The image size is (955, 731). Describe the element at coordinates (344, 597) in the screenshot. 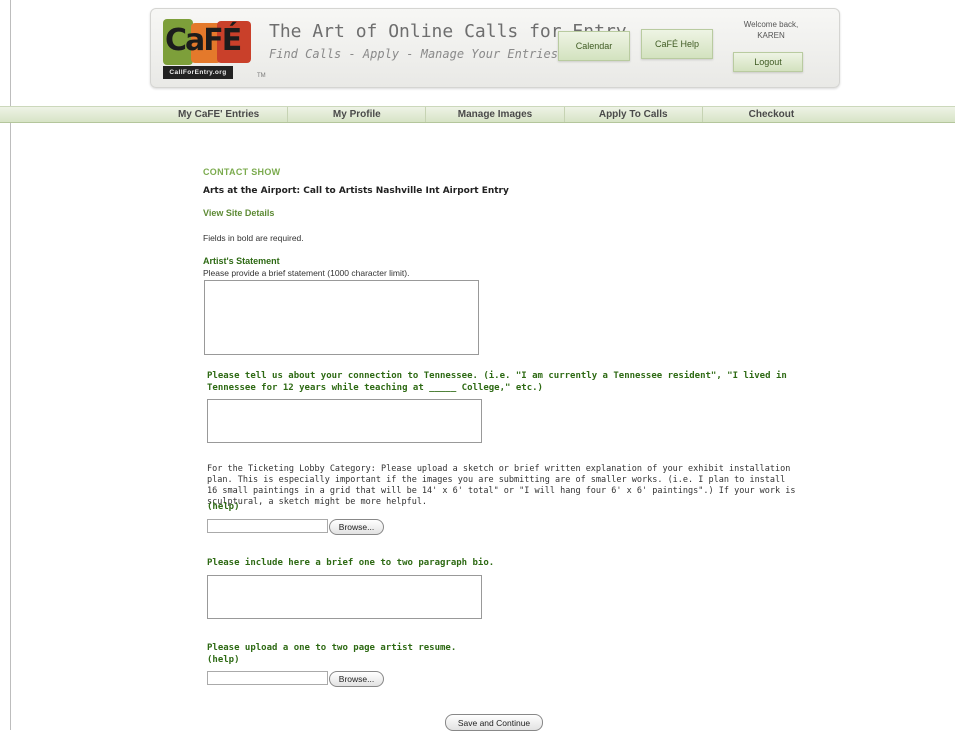

I see `bio-textarea` at that location.